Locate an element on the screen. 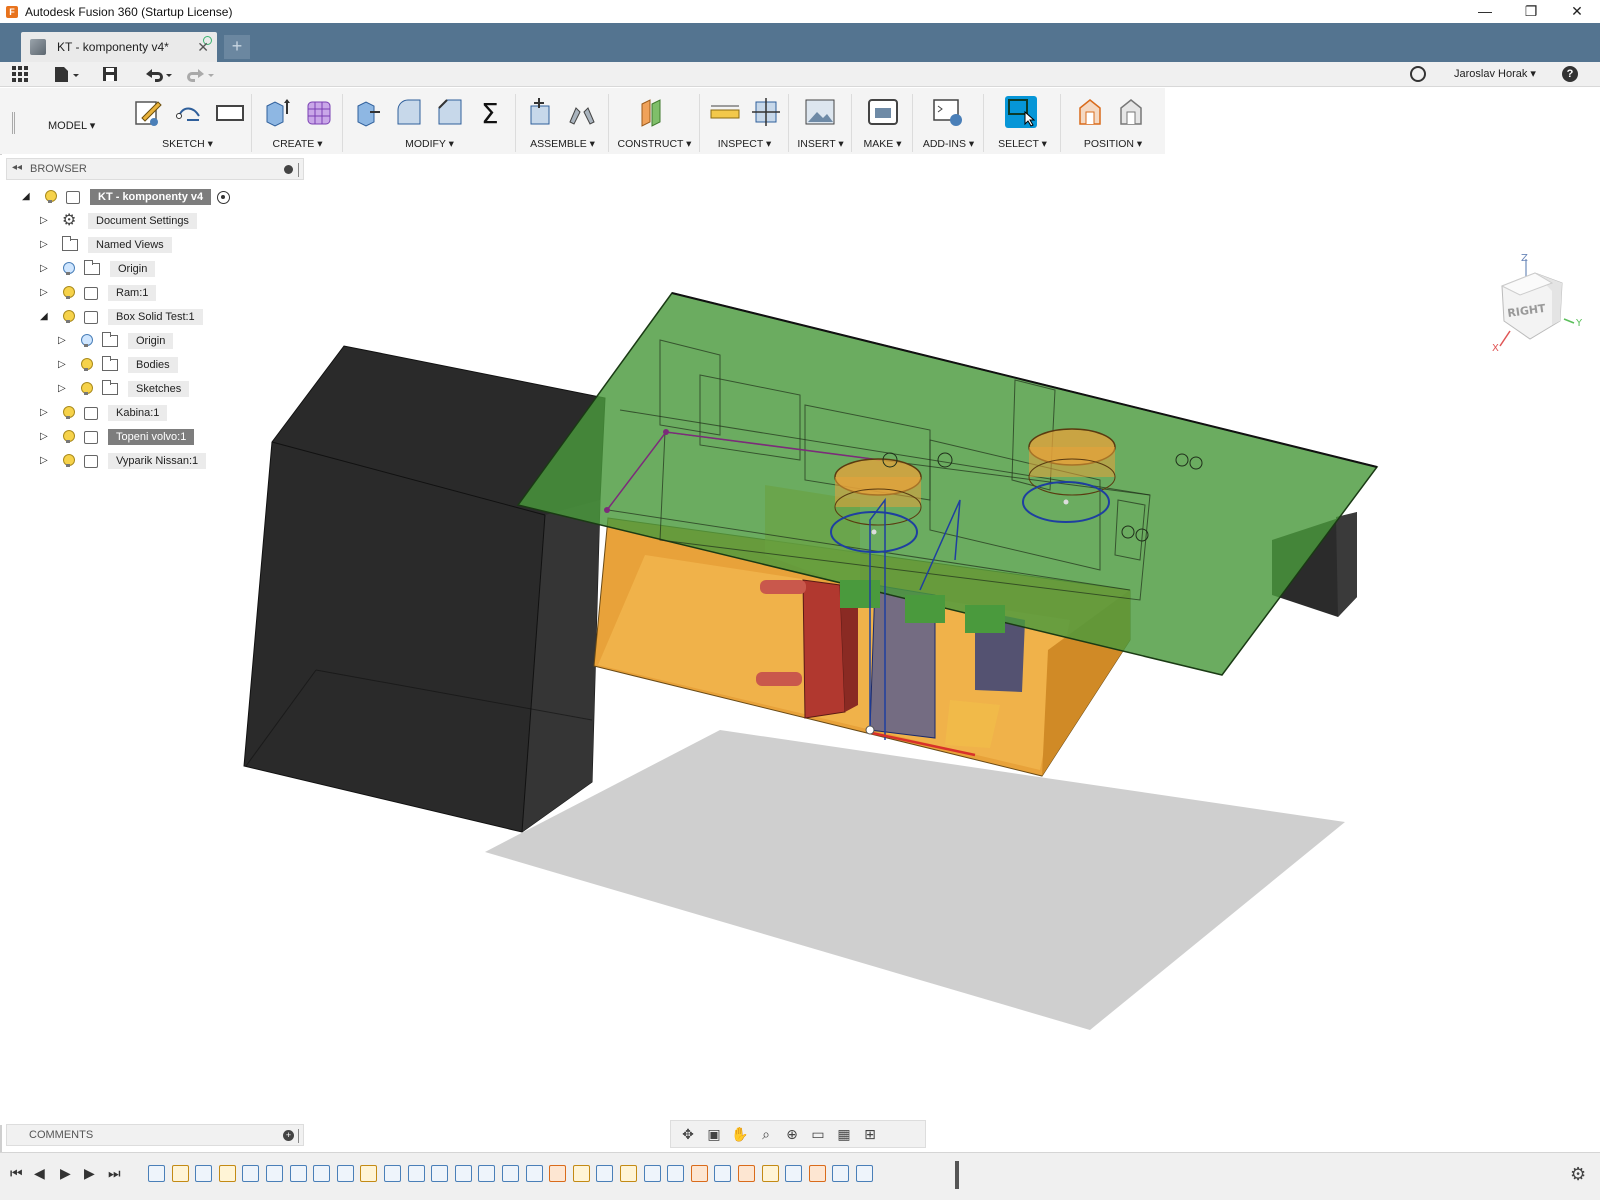  pan-hand-icon: ✋ is located at coordinates (740, 1134).